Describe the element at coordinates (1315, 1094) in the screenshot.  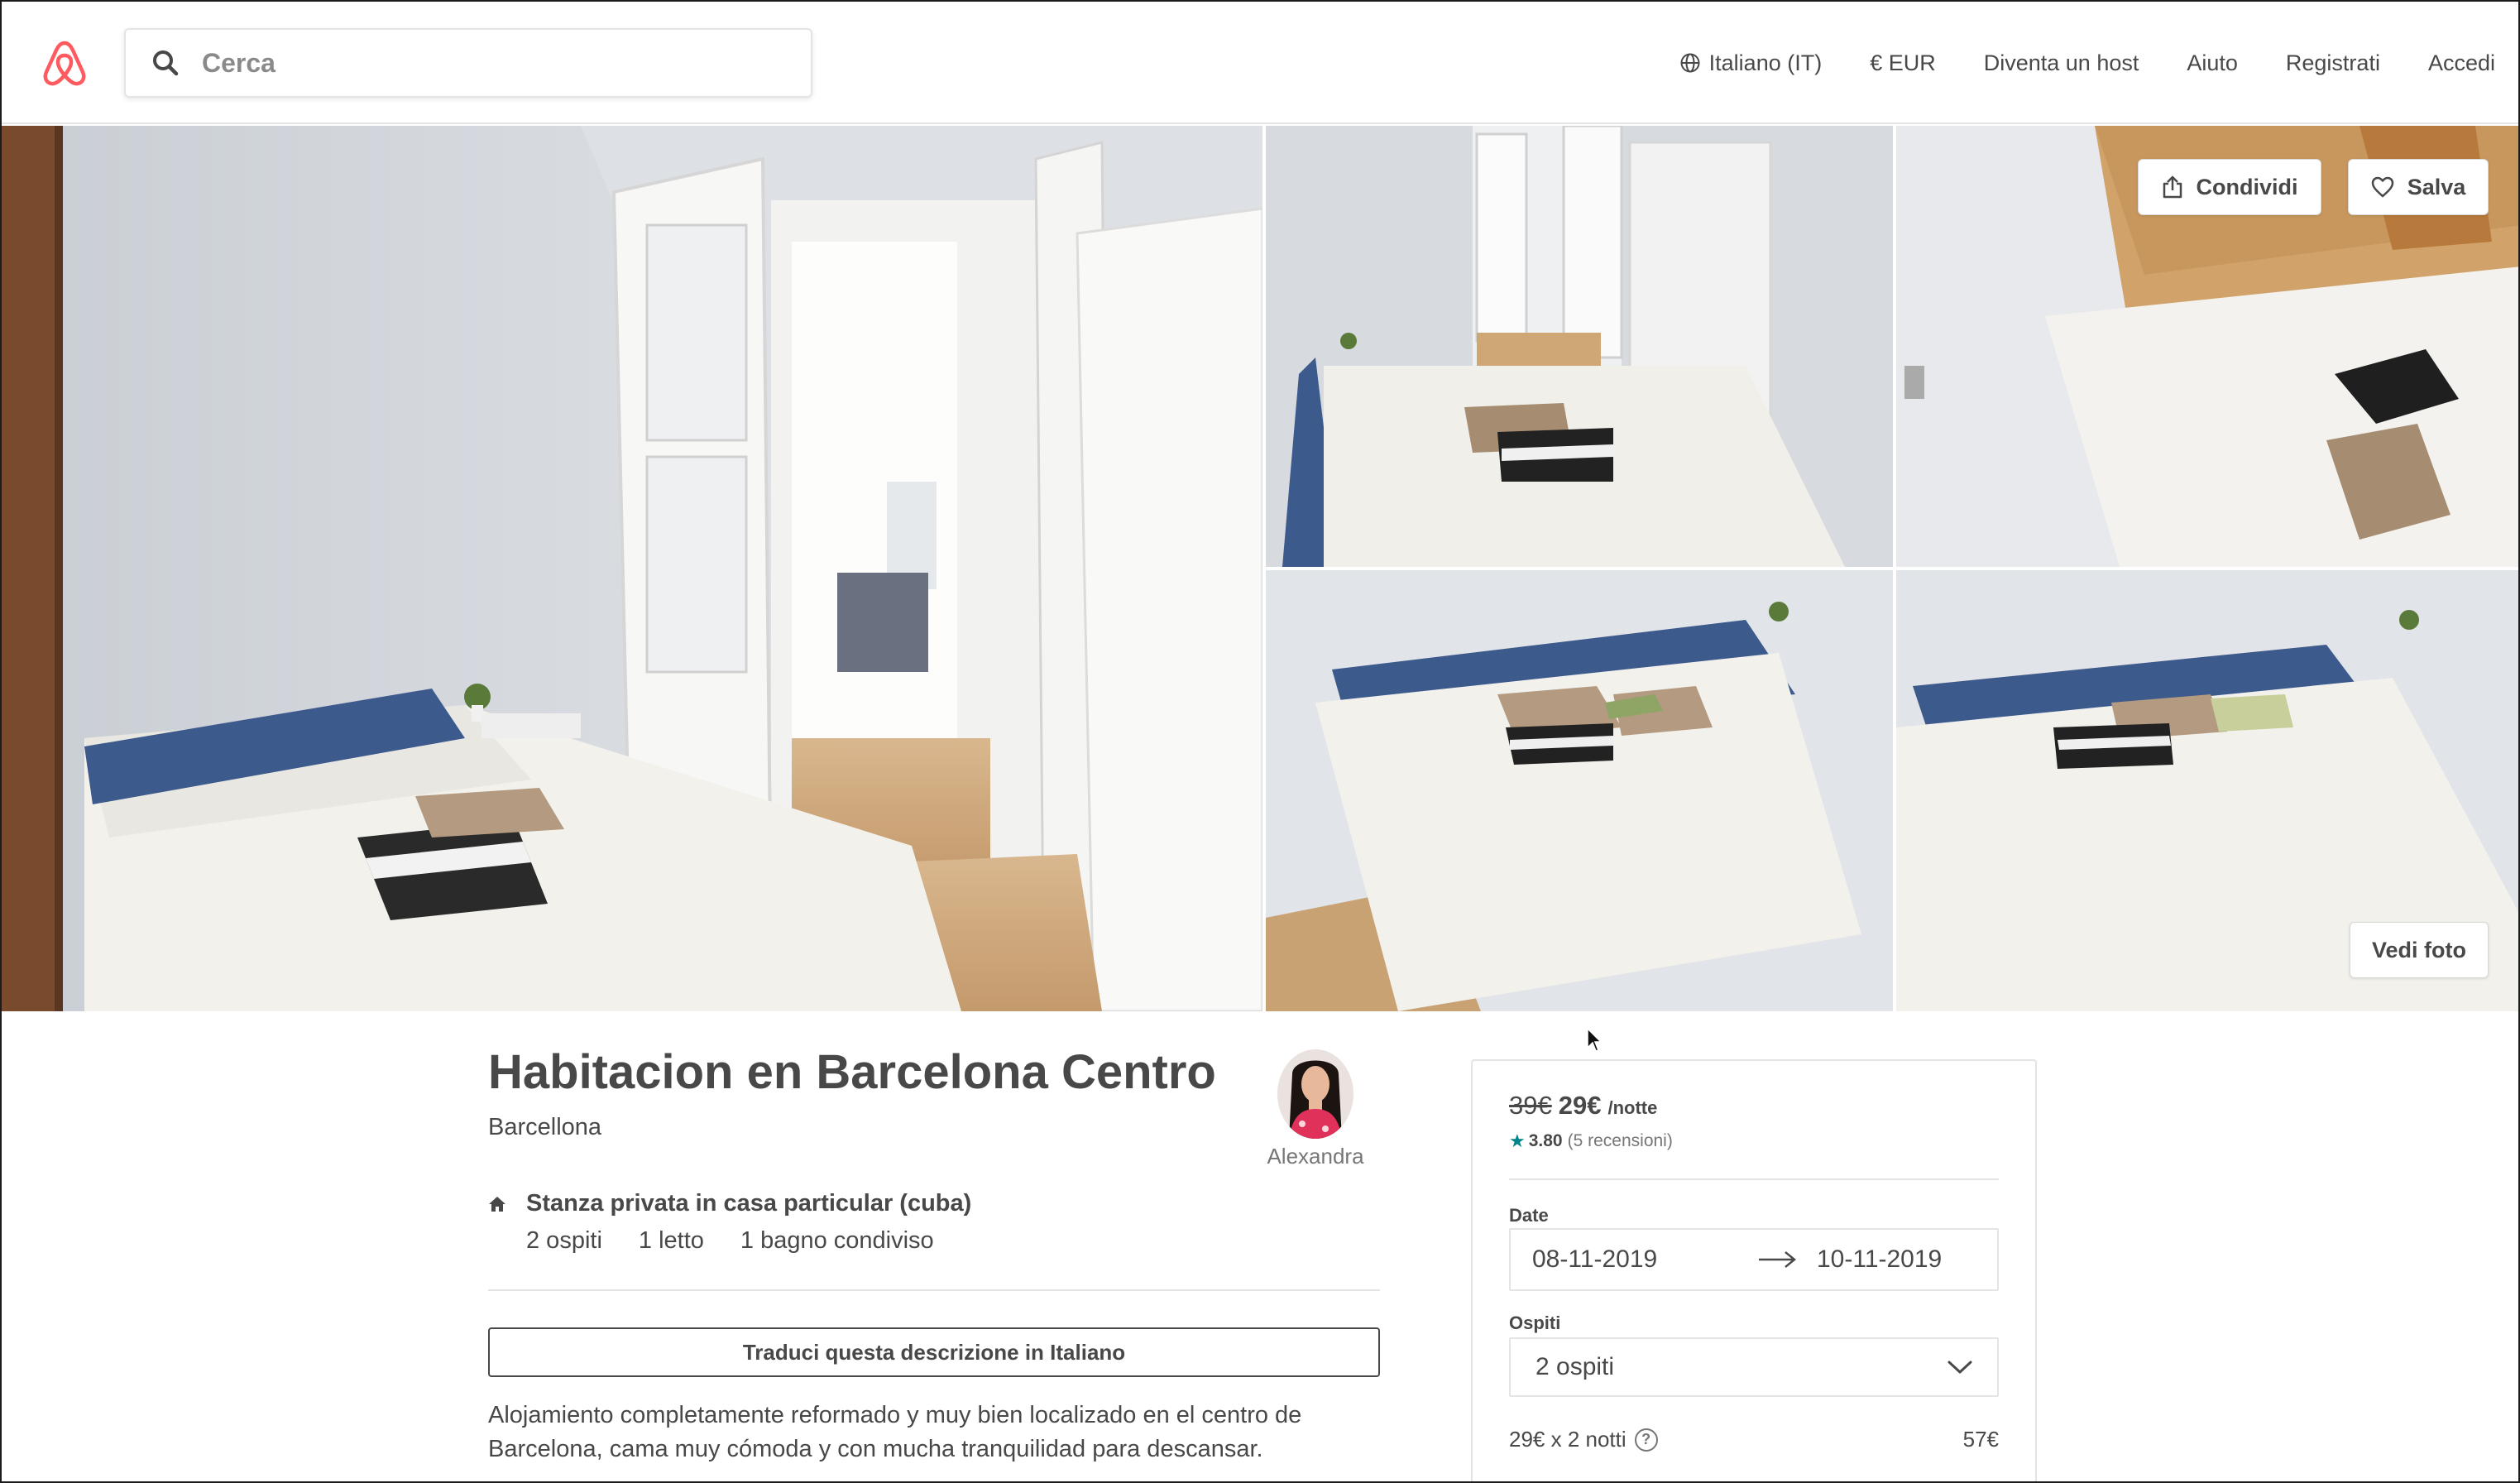
I see `avatar` at that location.